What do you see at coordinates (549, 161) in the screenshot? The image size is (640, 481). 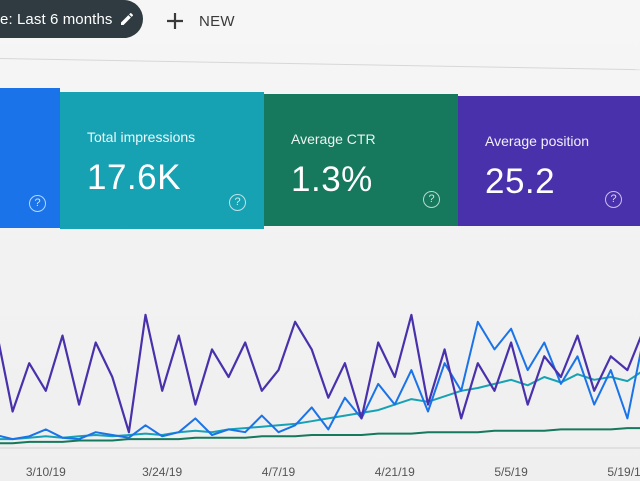 I see `metric-card-average-position: Average position 25.2 ?` at bounding box center [549, 161].